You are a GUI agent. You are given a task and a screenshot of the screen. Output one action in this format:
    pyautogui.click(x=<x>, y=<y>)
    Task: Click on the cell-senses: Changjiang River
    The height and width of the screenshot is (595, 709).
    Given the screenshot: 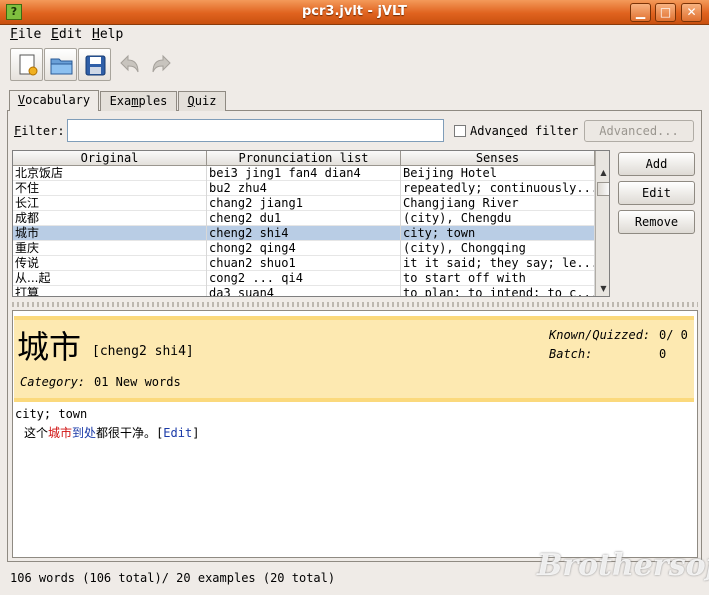 What is the action you would take?
    pyautogui.click(x=498, y=203)
    